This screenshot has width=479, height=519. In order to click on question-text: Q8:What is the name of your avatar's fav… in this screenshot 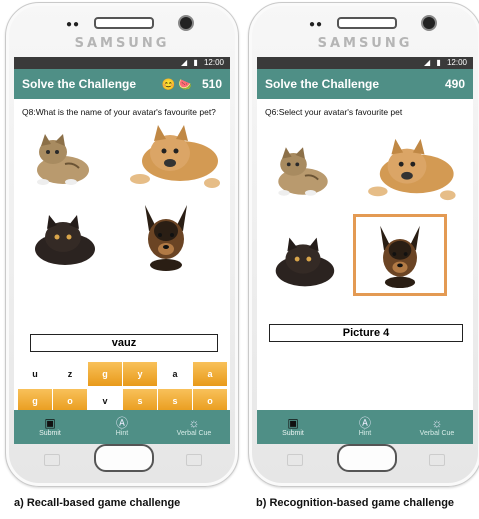, I will do `click(119, 112)`.